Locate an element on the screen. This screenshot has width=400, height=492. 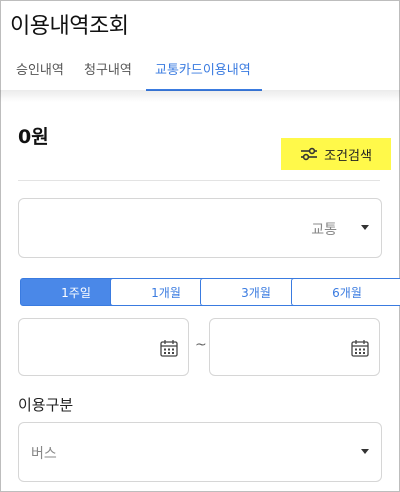
card-type-value: 교통 is located at coordinates (324, 230).